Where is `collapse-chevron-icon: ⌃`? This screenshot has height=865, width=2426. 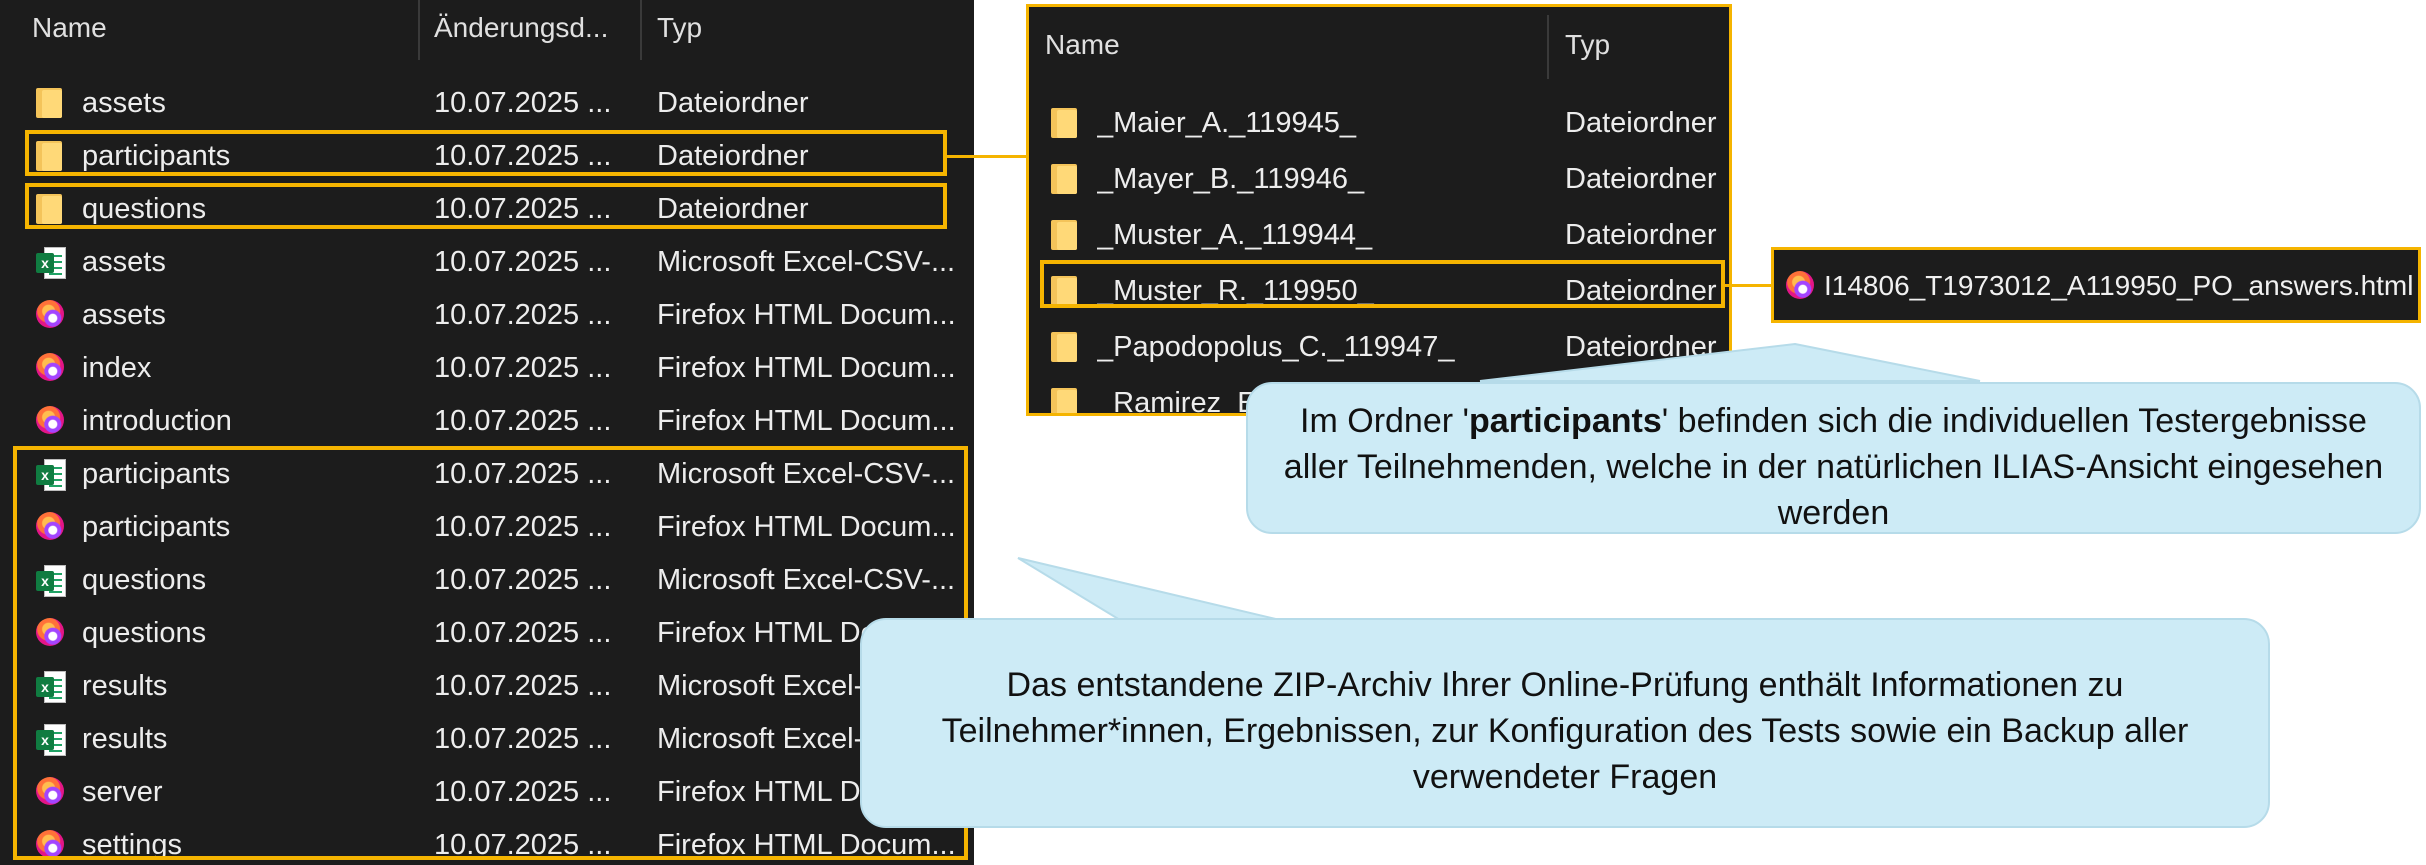 collapse-chevron-icon: ⌃ is located at coordinates (1282, 13).